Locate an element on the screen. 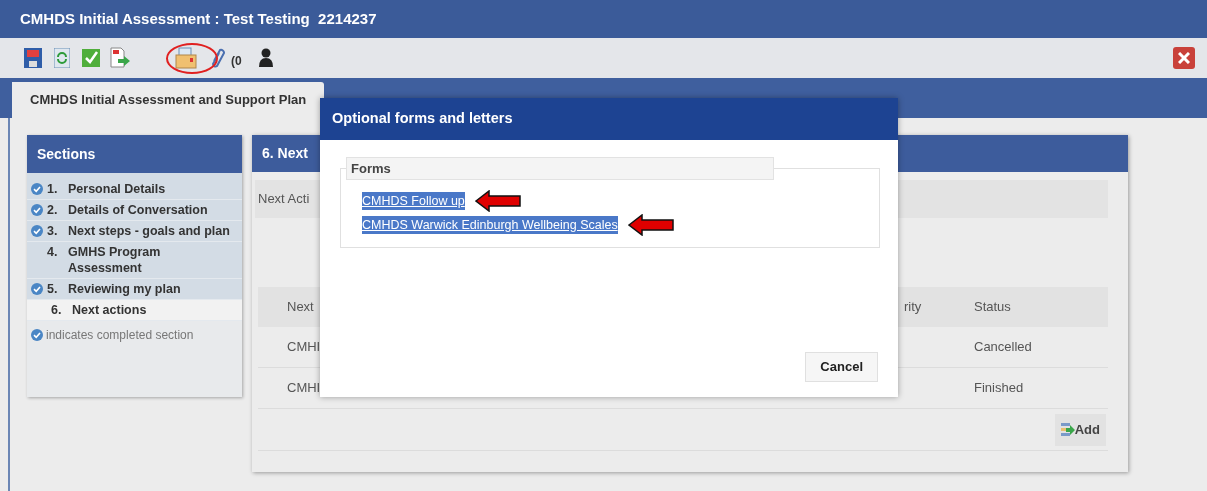 This screenshot has width=1207, height=491. form-link: CMHDS Warwick Edinburgh Wellbeing Scales is located at coordinates (490, 225).